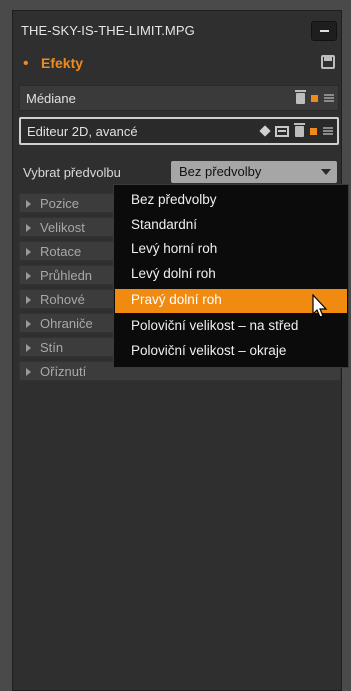 Image resolution: width=351 pixels, height=691 pixels. I want to click on section-label: Stín, so click(52, 347).